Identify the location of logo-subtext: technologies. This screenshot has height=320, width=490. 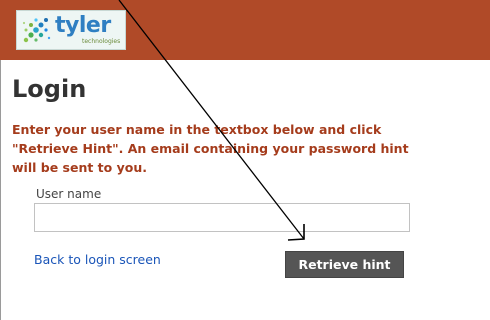
(101, 41).